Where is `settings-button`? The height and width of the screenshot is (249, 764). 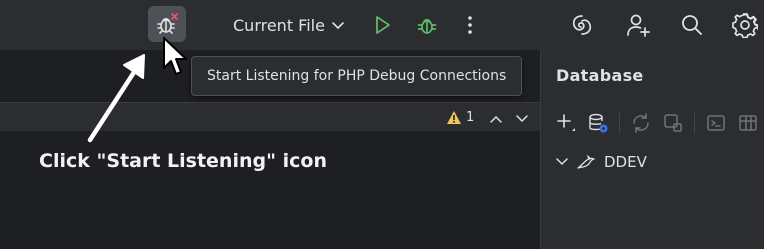
settings-button is located at coordinates (745, 25).